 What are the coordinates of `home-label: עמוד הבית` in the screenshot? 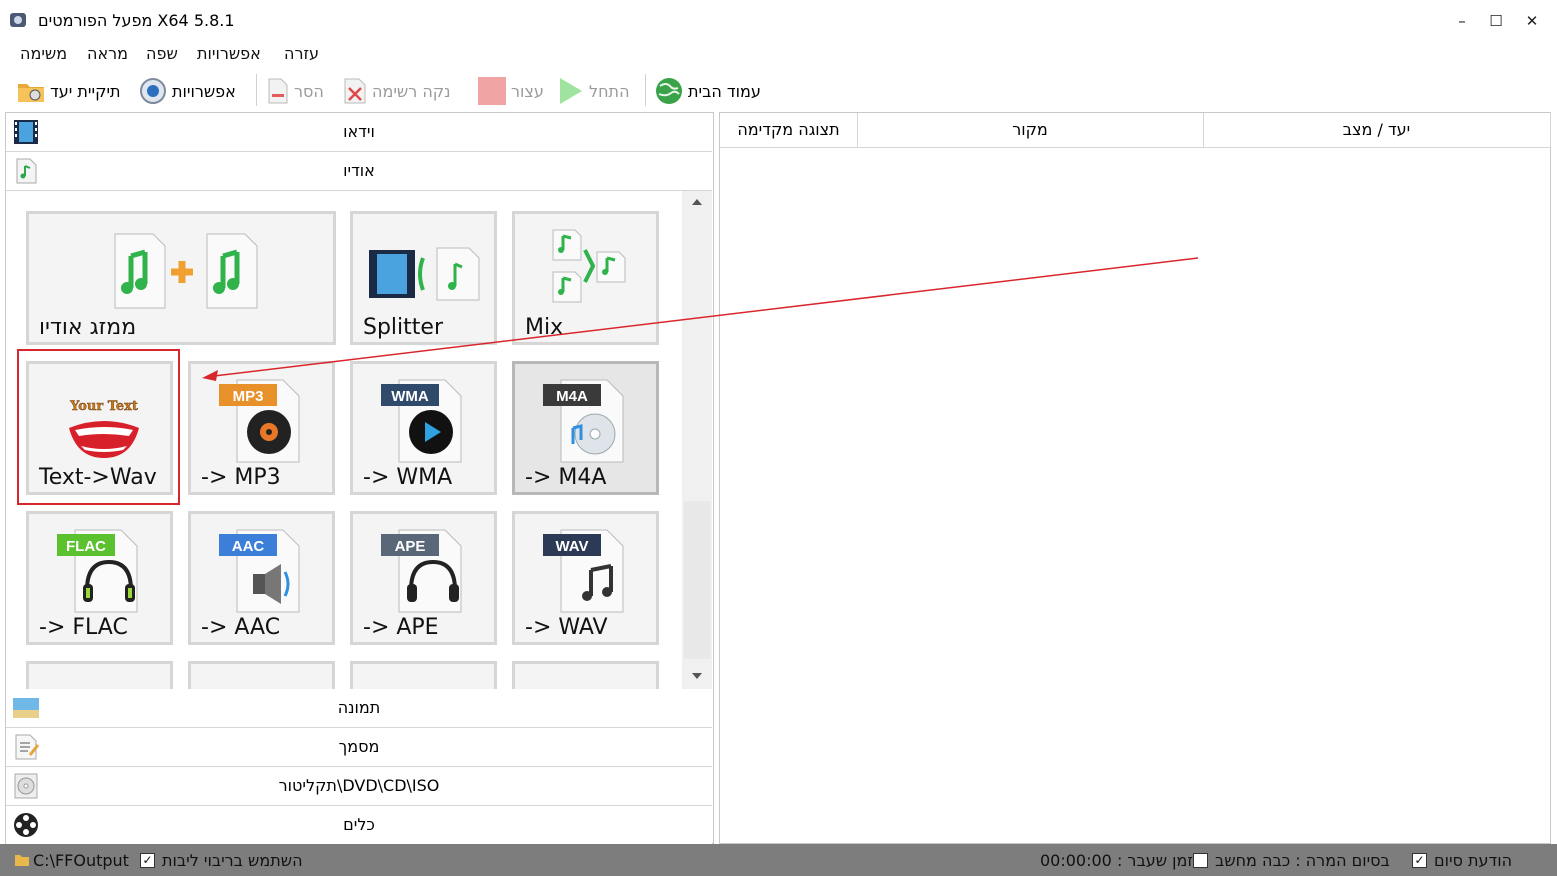 It's located at (724, 91).